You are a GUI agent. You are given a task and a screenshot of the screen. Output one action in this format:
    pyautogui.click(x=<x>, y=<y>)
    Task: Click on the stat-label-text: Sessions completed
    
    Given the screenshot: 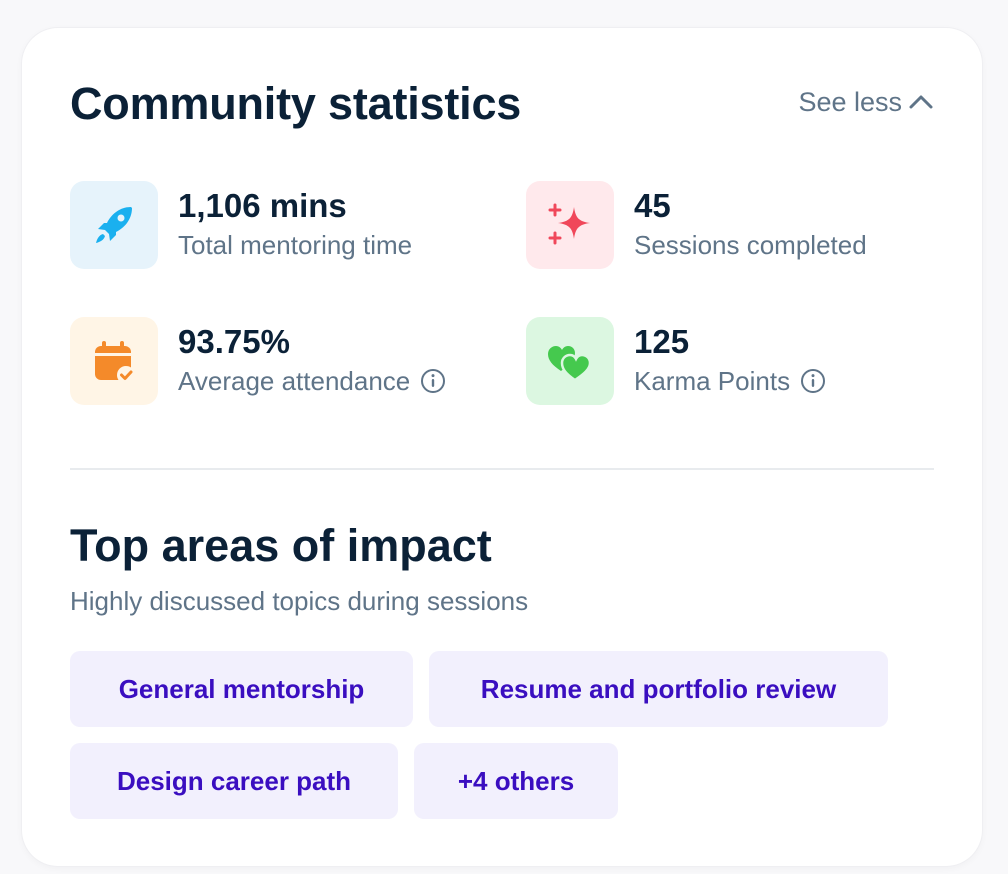 What is the action you would take?
    pyautogui.click(x=750, y=245)
    